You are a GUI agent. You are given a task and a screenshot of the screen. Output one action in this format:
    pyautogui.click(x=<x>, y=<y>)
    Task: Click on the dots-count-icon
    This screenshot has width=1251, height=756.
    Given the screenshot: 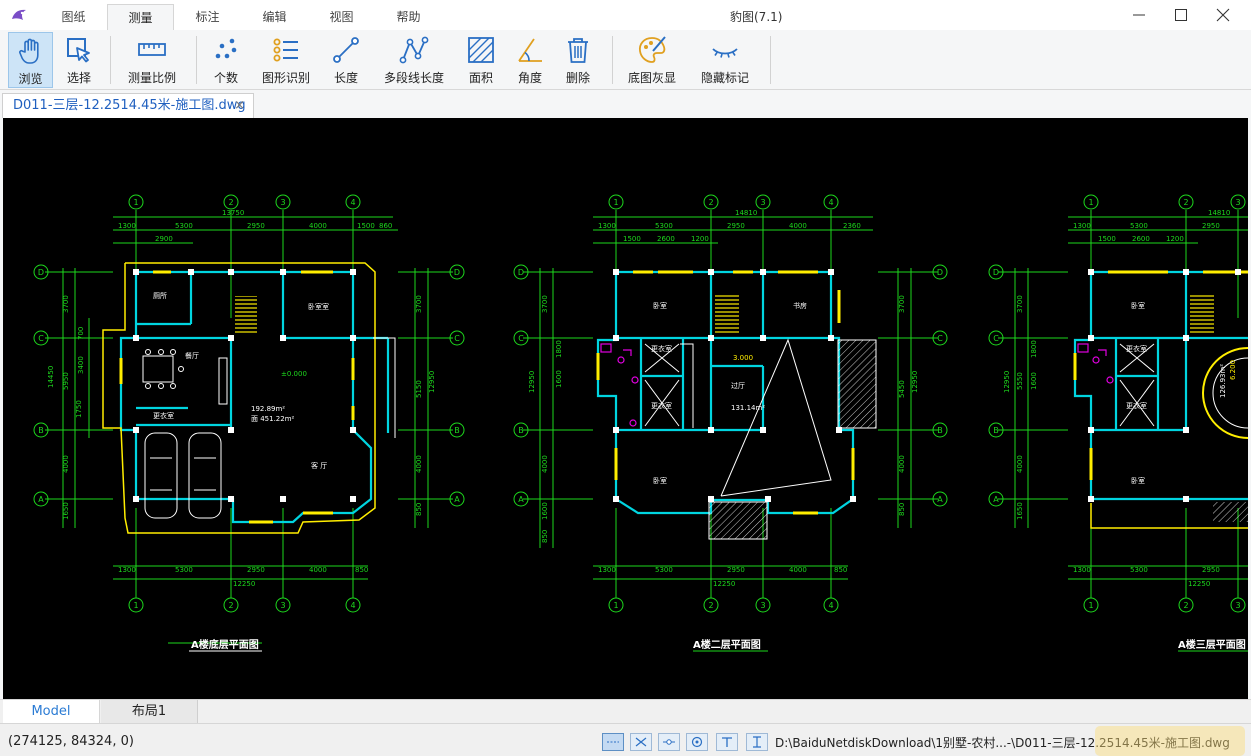 What is the action you would take?
    pyautogui.click(x=226, y=48)
    